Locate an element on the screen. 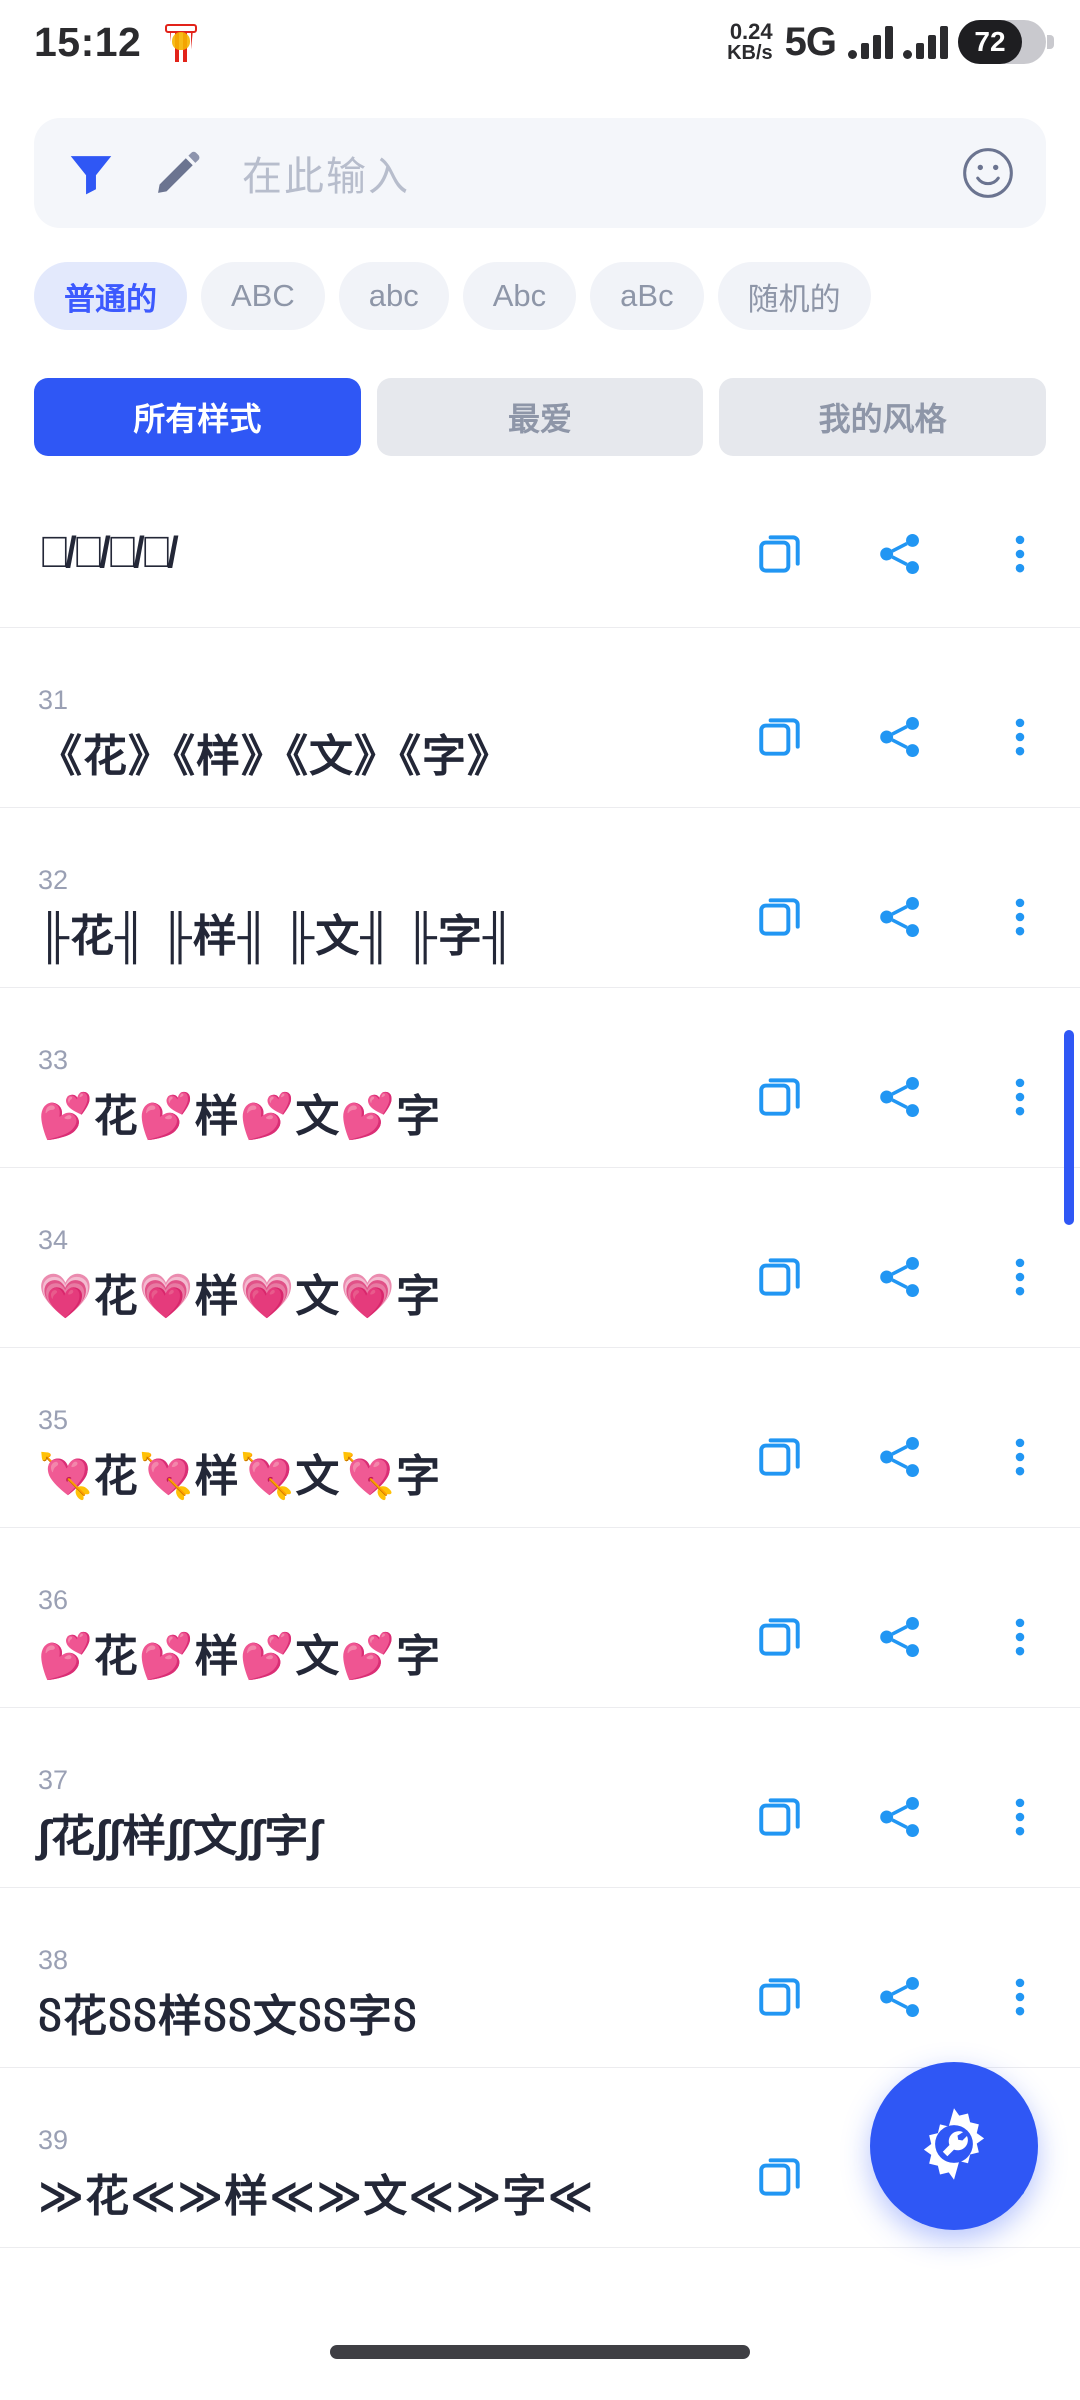 The image size is (1080, 2400). style-preview-text: 《花》《样》《文》《字》 is located at coordinates (275, 757).